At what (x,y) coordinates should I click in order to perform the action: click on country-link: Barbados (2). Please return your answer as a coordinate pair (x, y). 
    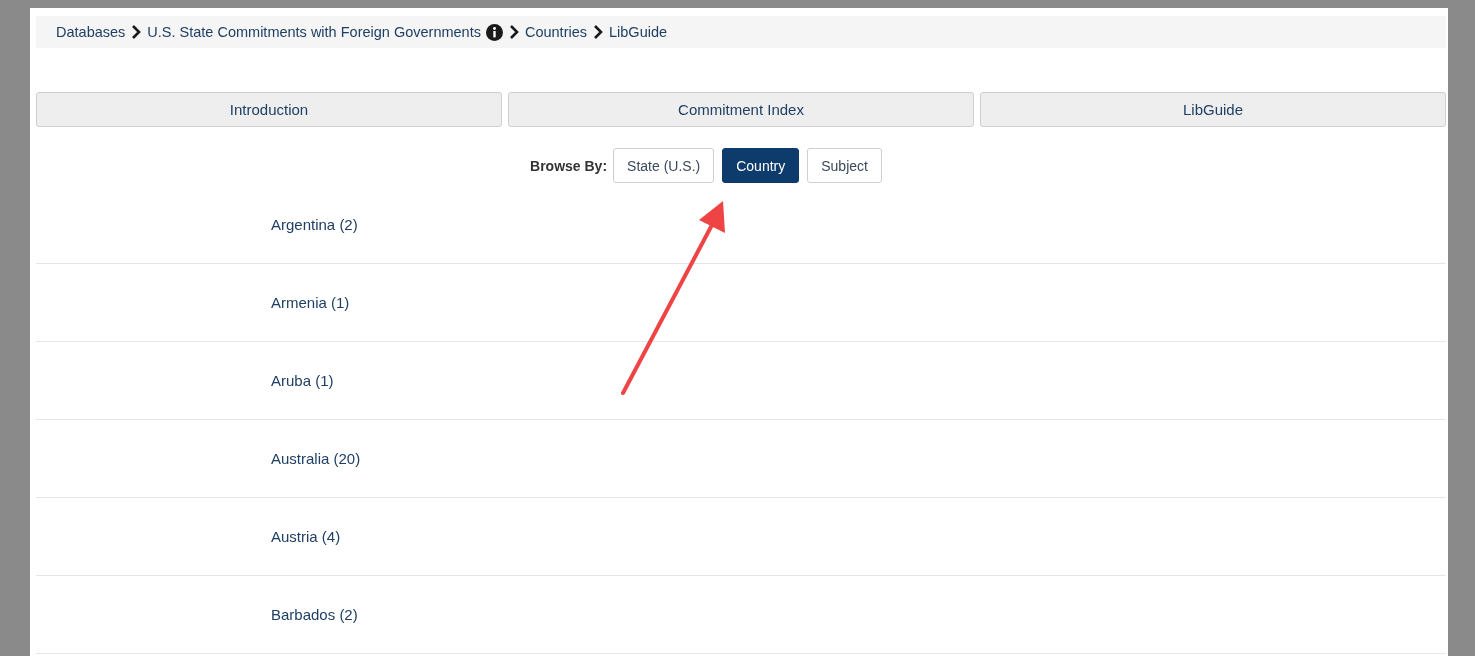
    Looking at the image, I should click on (314, 614).